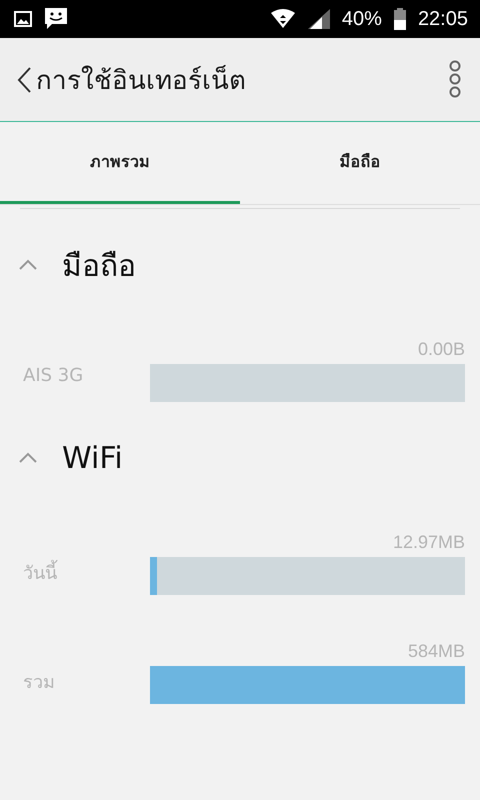 The height and width of the screenshot is (800, 480). What do you see at coordinates (362, 19) in the screenshot?
I see `battery-percent: 40%` at bounding box center [362, 19].